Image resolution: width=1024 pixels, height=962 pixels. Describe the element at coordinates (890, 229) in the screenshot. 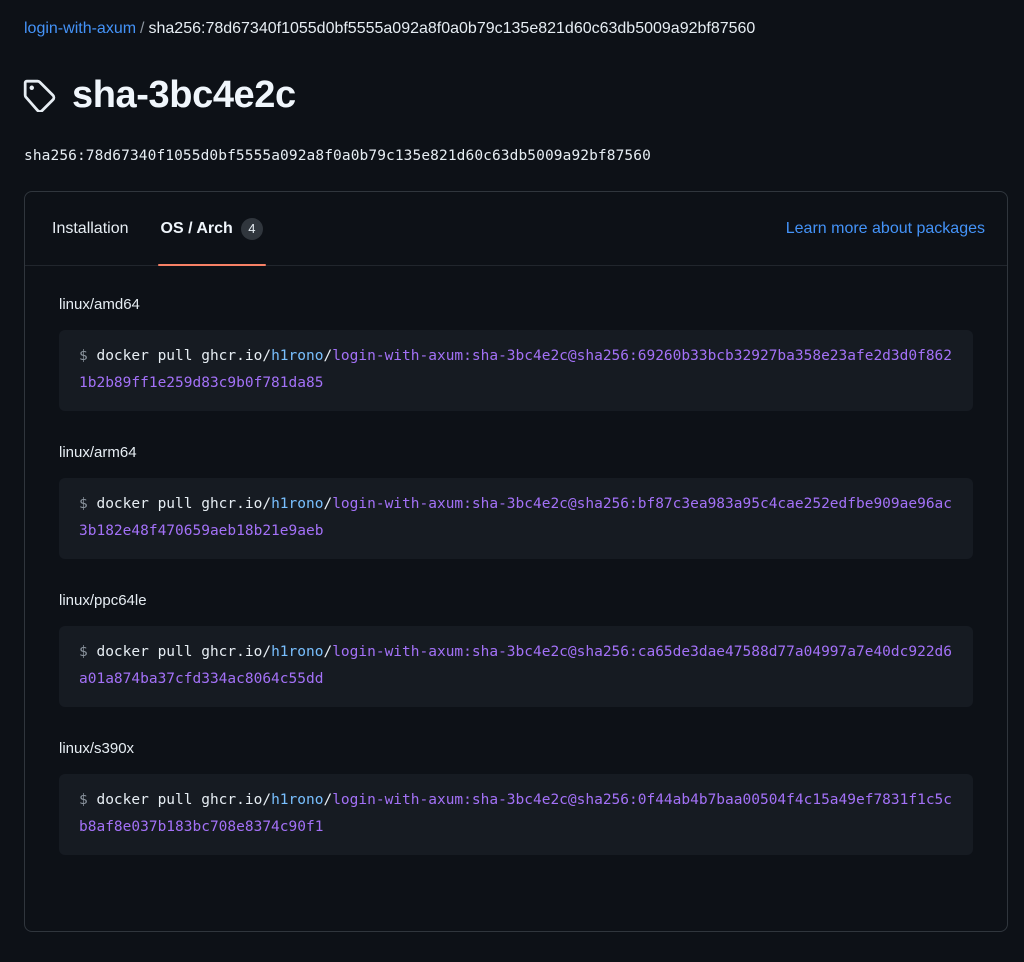

I see `learn-more-about-packages-link: Learn more about packages` at that location.